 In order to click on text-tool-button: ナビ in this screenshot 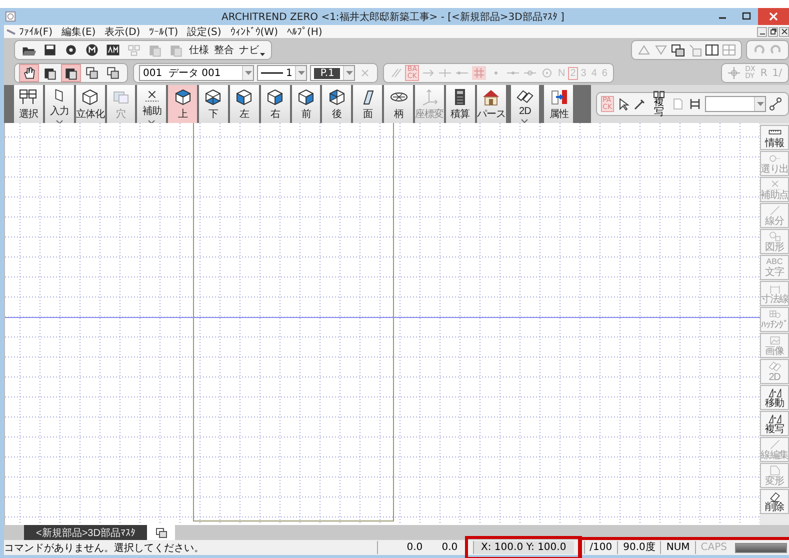, I will do `click(252, 50)`.